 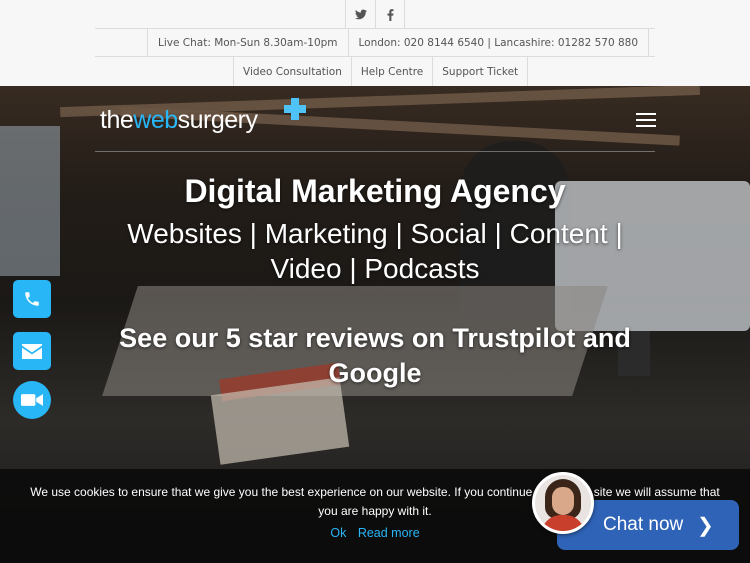 I want to click on logo-cross-icon, so click(x=295, y=109).